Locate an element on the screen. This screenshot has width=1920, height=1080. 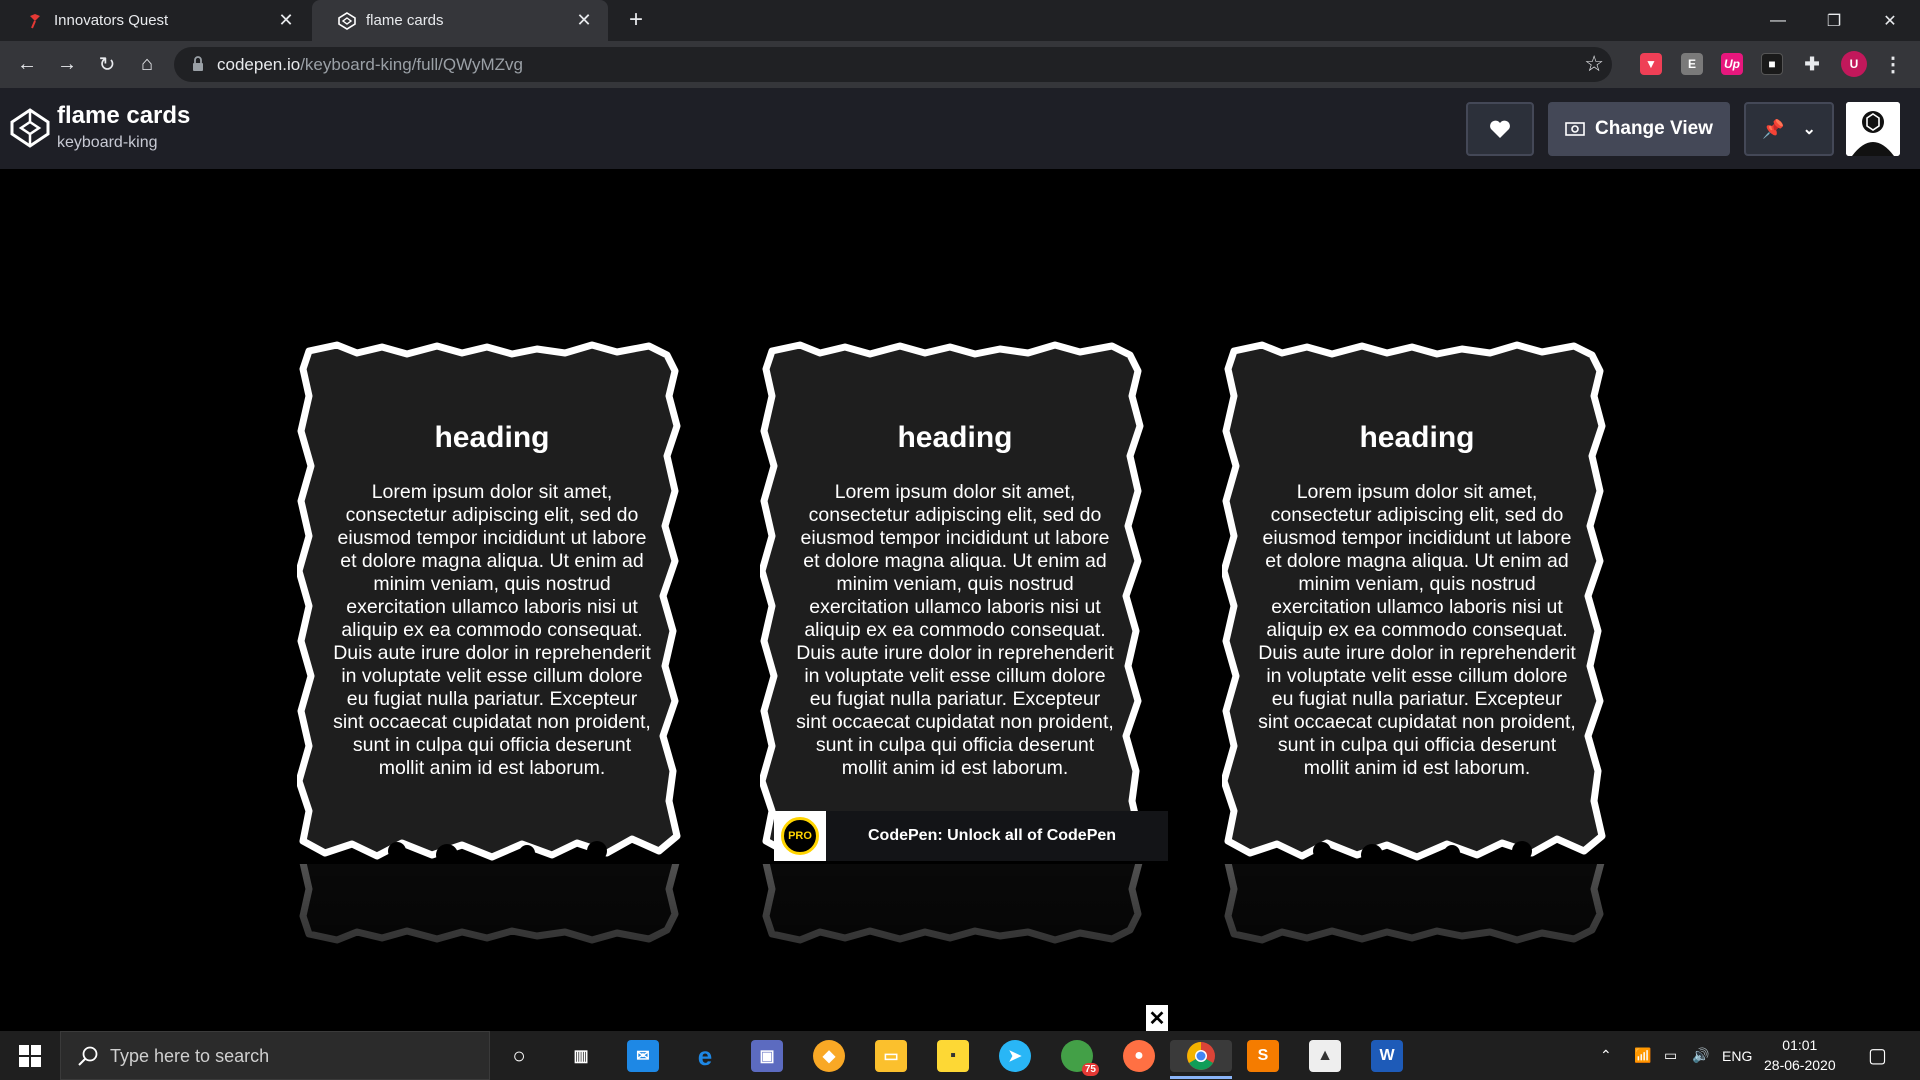
bookmark-star-icon: ☆ is located at coordinates (1594, 64).